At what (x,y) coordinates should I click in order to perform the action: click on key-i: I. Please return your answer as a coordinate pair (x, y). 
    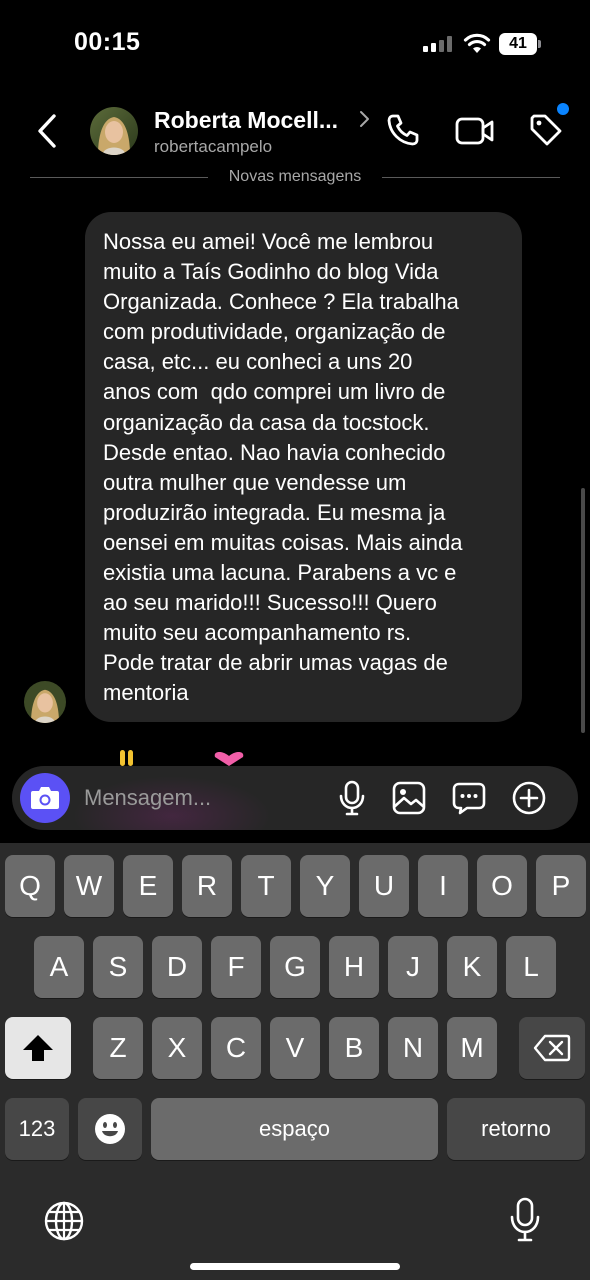
    Looking at the image, I should click on (443, 886).